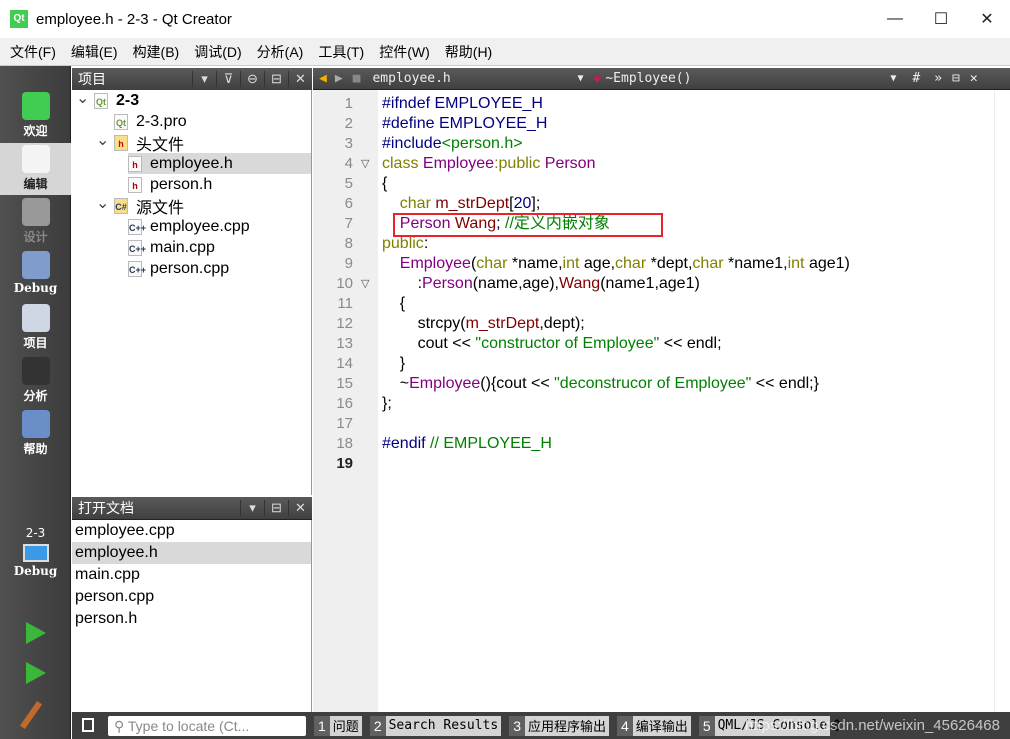 This screenshot has height=739, width=1010. What do you see at coordinates (393, 364) in the screenshot?
I see `code-line: }` at bounding box center [393, 364].